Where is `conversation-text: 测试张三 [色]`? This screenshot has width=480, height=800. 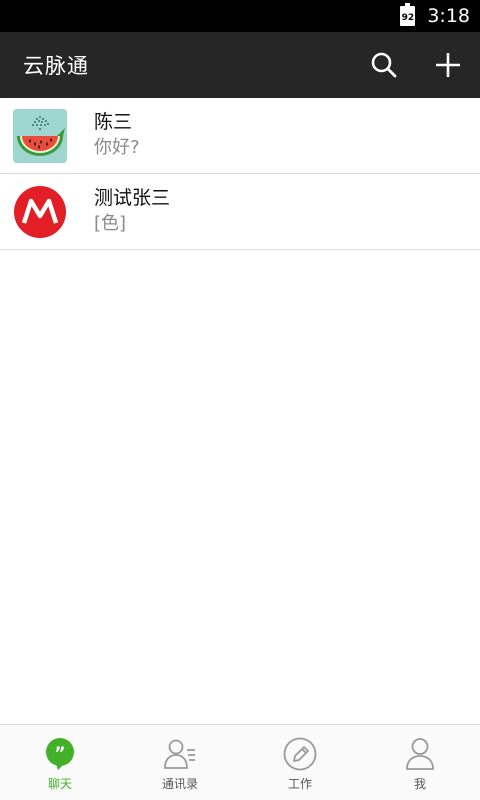 conversation-text: 测试张三 [色] is located at coordinates (132, 211).